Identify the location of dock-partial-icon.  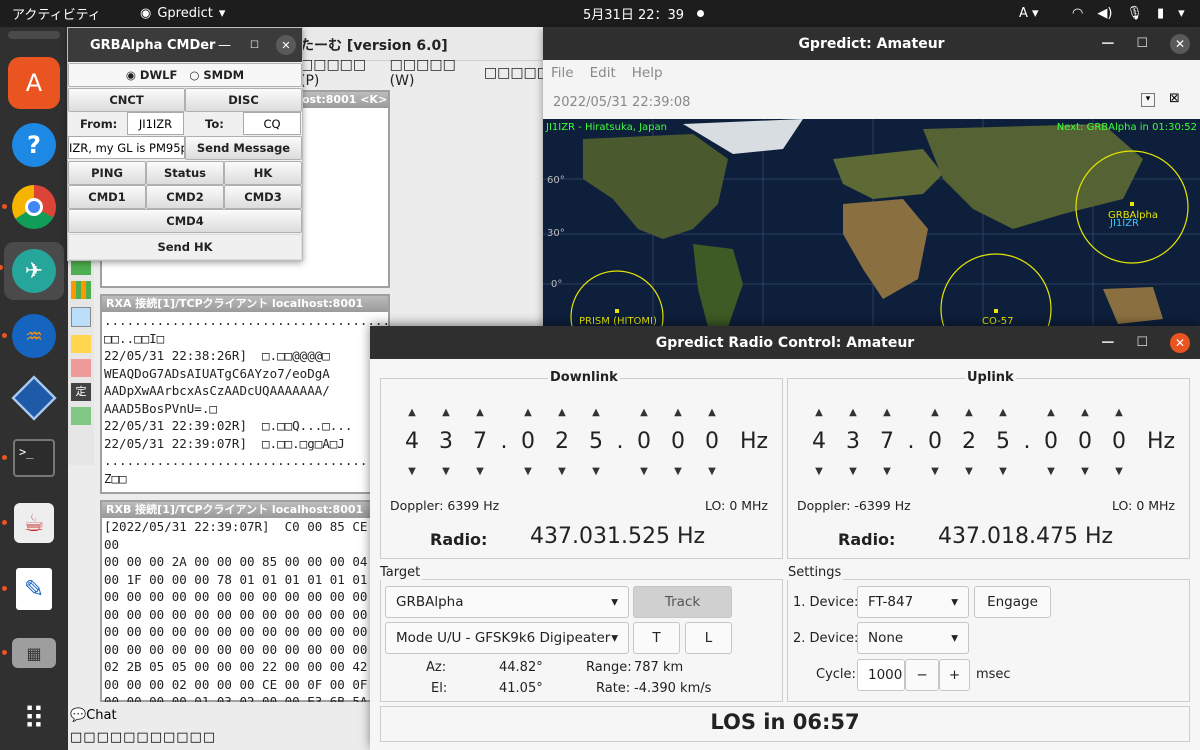
(34, 35).